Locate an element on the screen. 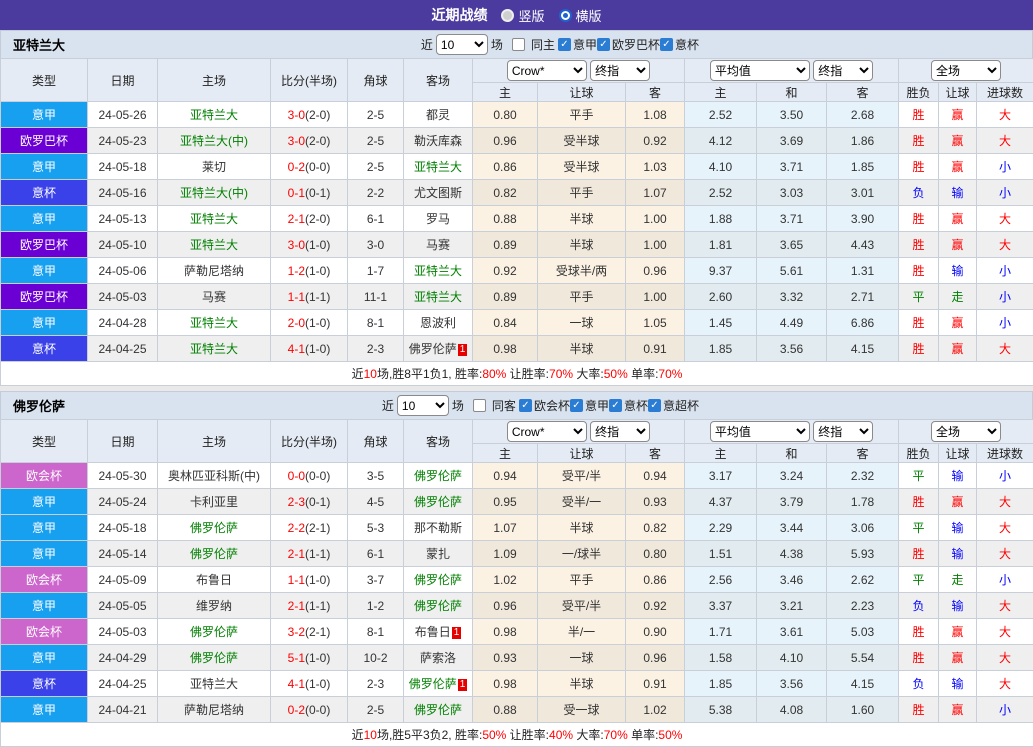  page-title: 近期战绩 is located at coordinates (459, 15).